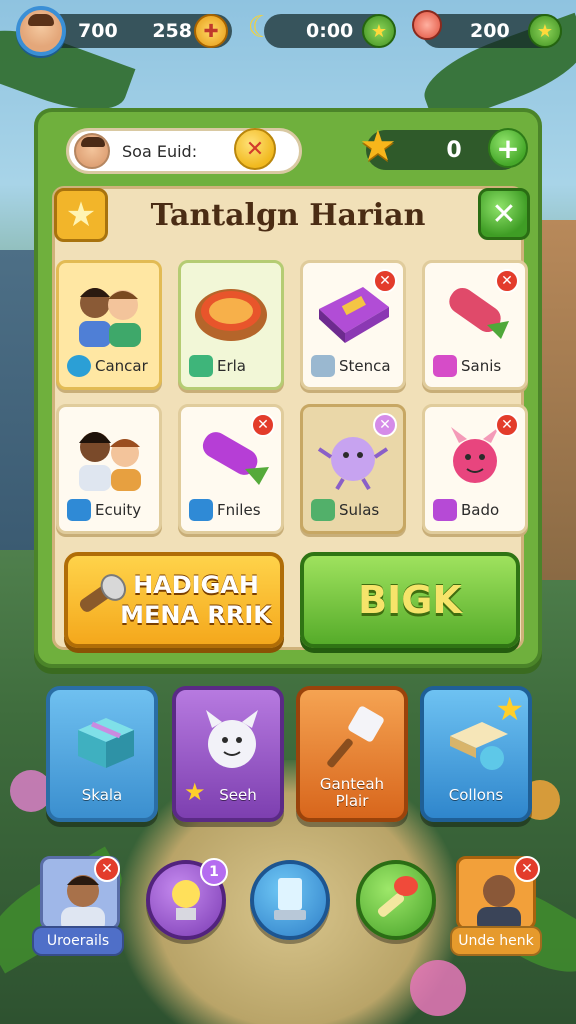 The width and height of the screenshot is (576, 1024). What do you see at coordinates (231, 315) in the screenshot?
I see `pizza-icon` at bounding box center [231, 315].